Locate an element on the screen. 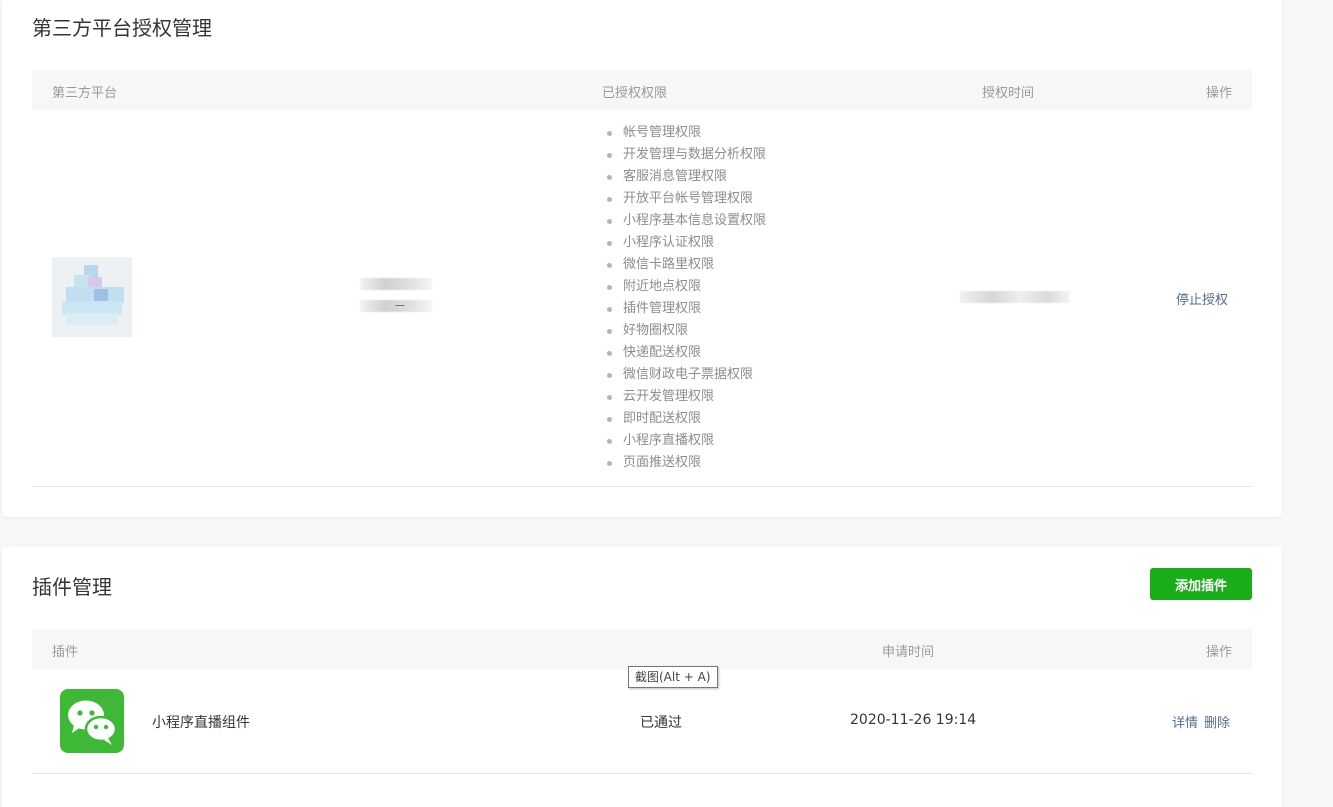 This screenshot has width=1333, height=807. section-title: 插件管理 is located at coordinates (72, 587).